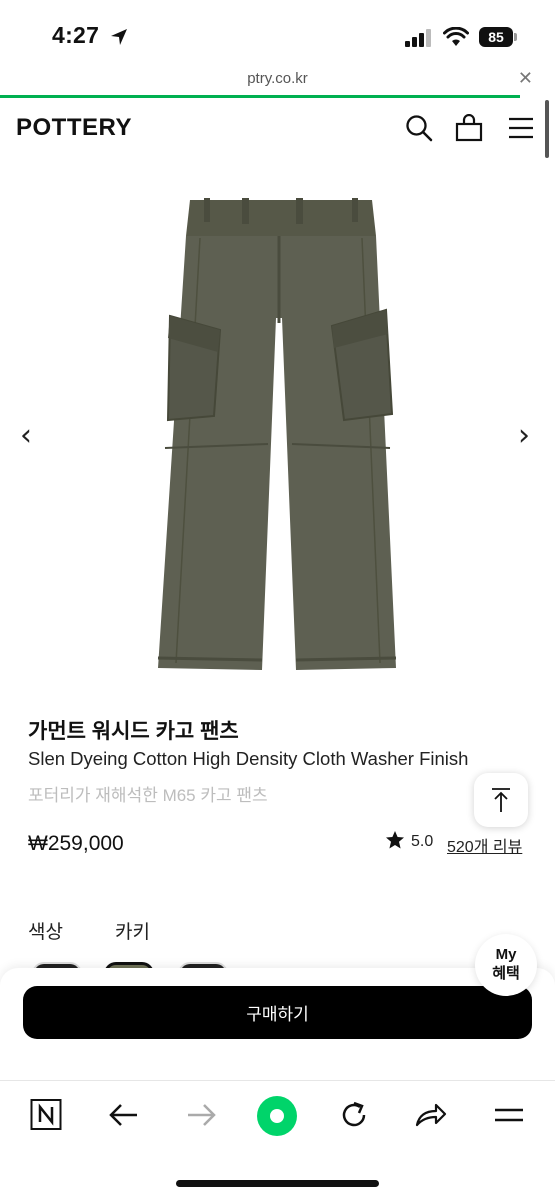 Image resolution: width=555 pixels, height=1200 pixels. Describe the element at coordinates (45, 932) in the screenshot. I see `color-label: 색상` at that location.